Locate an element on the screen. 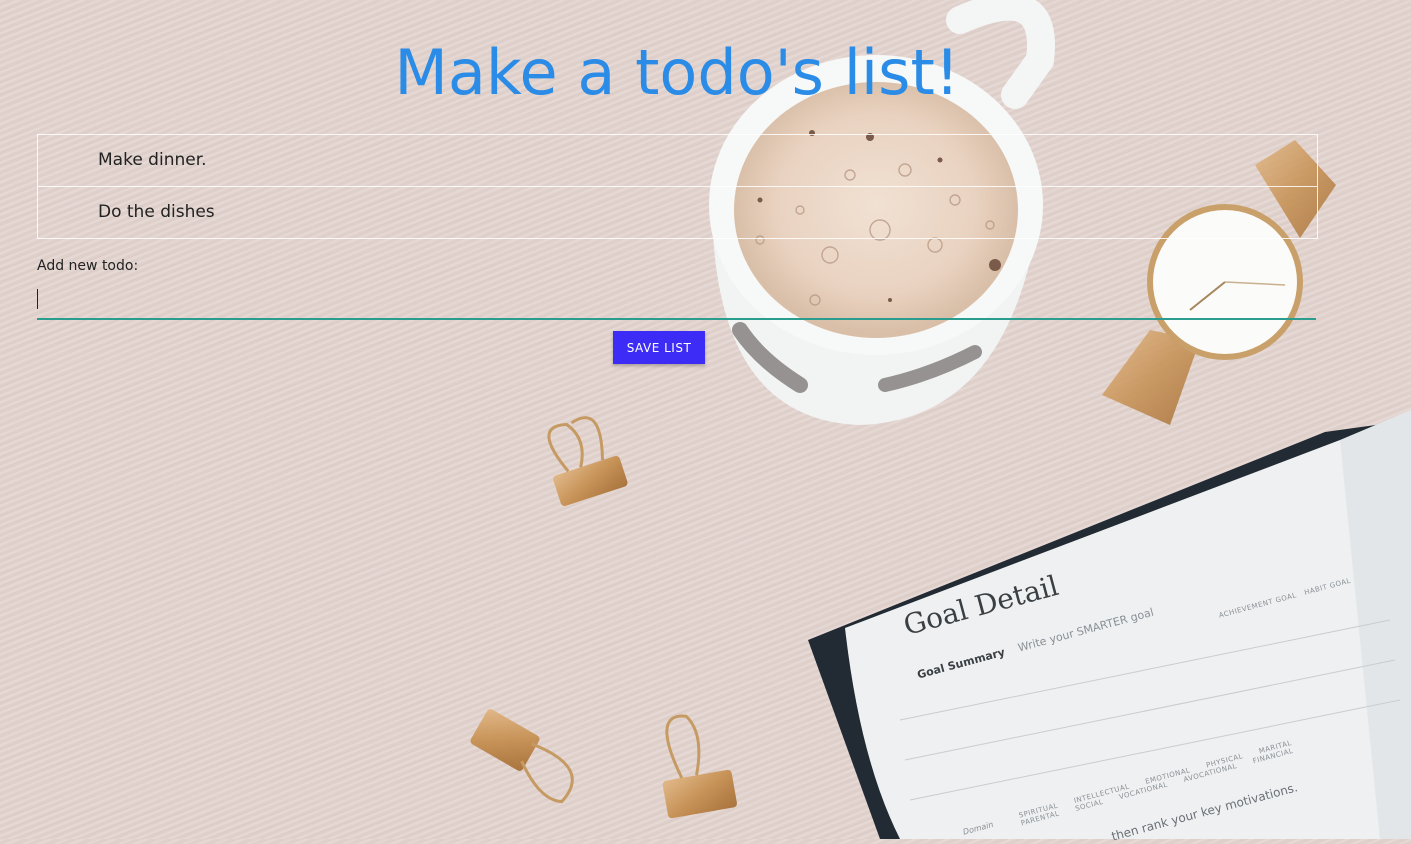 Image resolution: width=1411 pixels, height=844 pixels. notebook-goal-type: HABIT GOAL is located at coordinates (1327, 586).